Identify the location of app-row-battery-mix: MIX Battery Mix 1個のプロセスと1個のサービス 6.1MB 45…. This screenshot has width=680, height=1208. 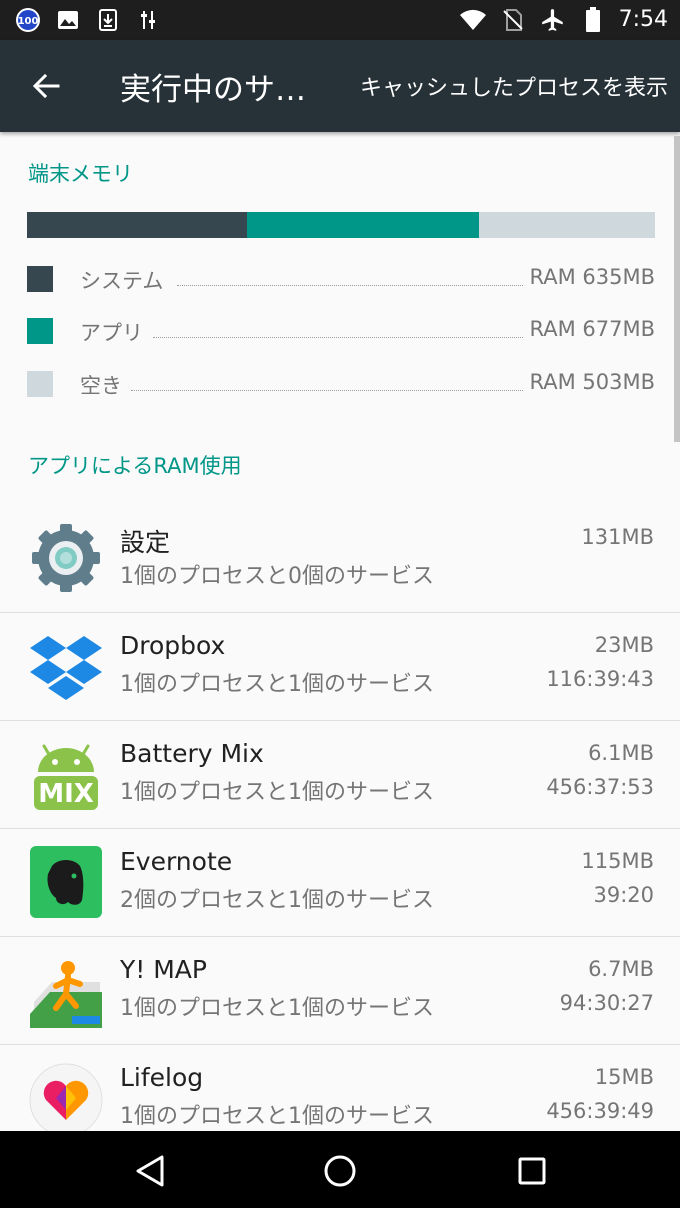
(340, 775).